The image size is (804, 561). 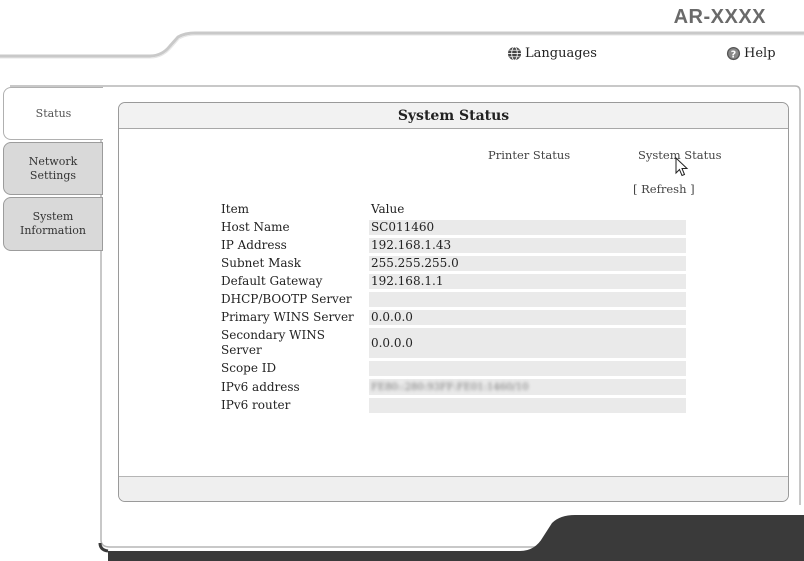 What do you see at coordinates (249, 368) in the screenshot?
I see `row-item: Scope ID` at bounding box center [249, 368].